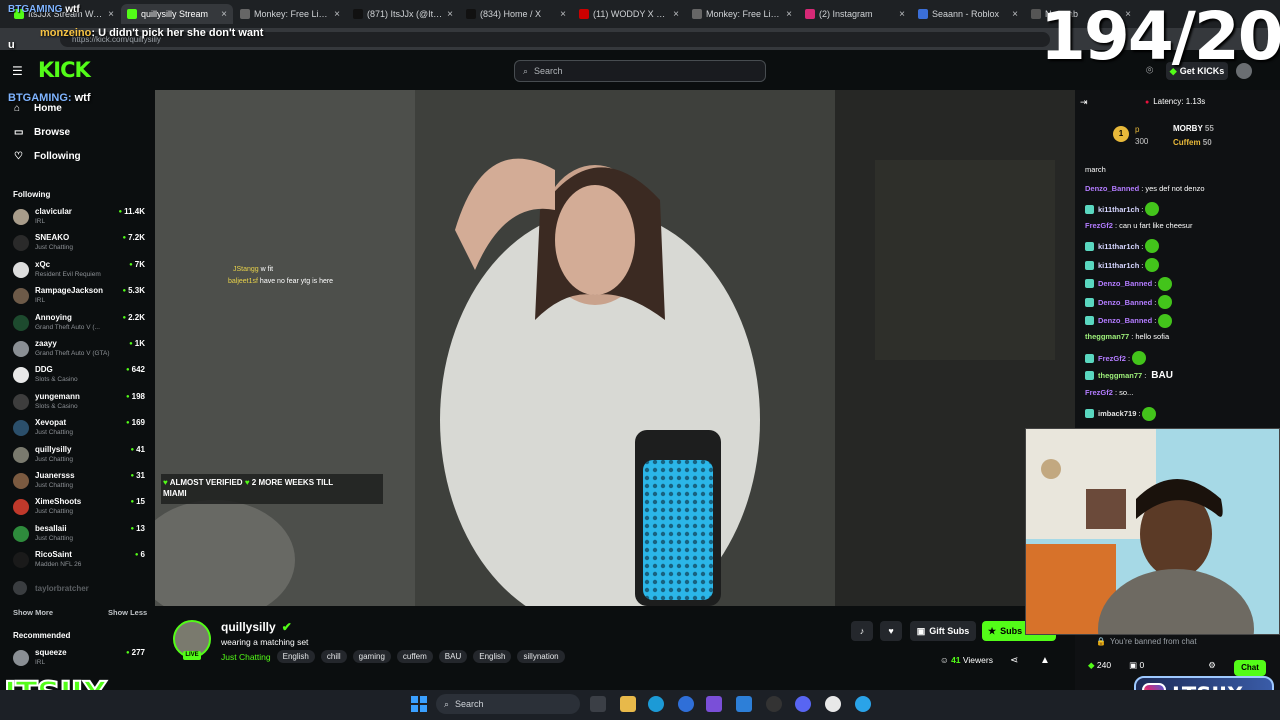 This screenshot has width=1280, height=720. Describe the element at coordinates (1084, 102) in the screenshot. I see `collapse-chat-icon: ⇥` at that location.